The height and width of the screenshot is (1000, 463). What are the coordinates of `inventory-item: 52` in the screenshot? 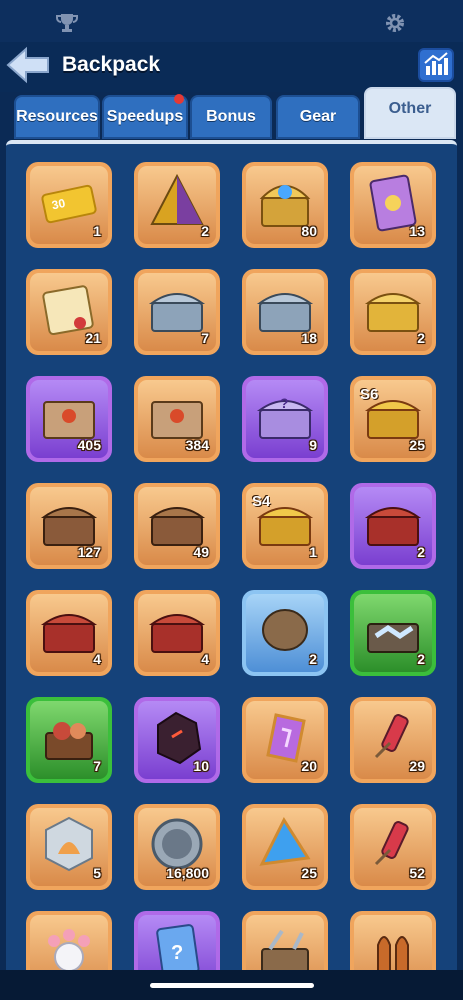 It's located at (393, 847).